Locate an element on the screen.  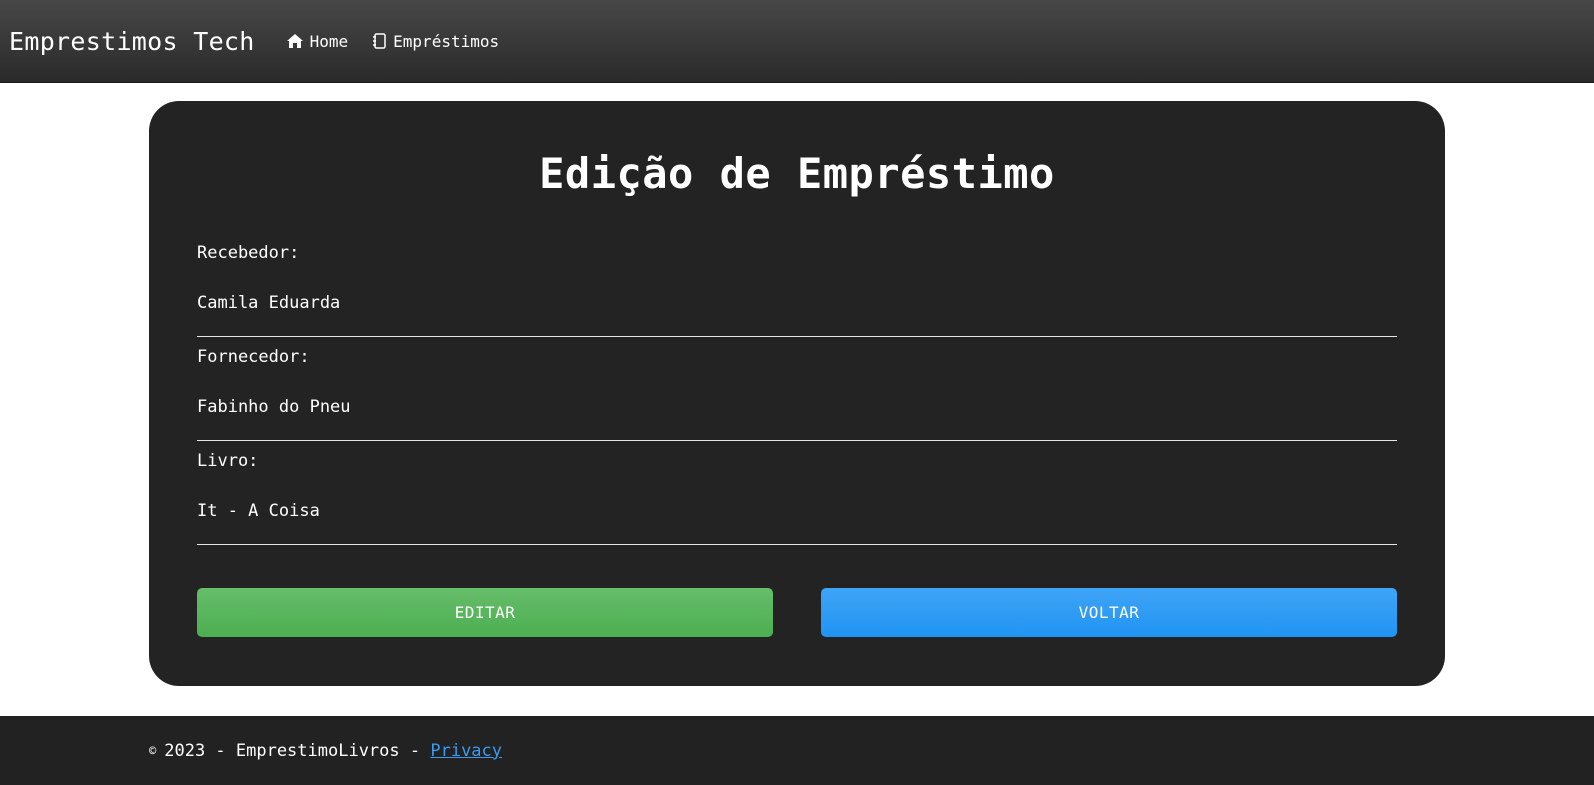
copyright-symbol: © is located at coordinates (153, 750).